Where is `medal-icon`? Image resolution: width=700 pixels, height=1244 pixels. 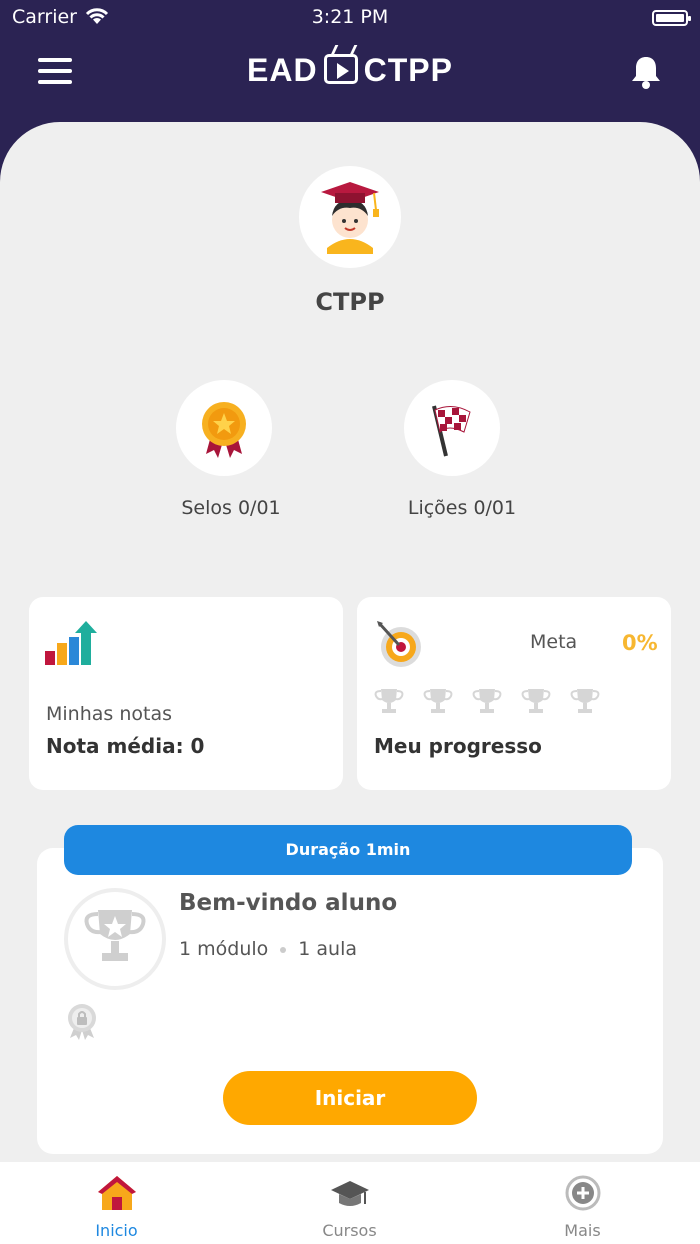 medal-icon is located at coordinates (224, 430).